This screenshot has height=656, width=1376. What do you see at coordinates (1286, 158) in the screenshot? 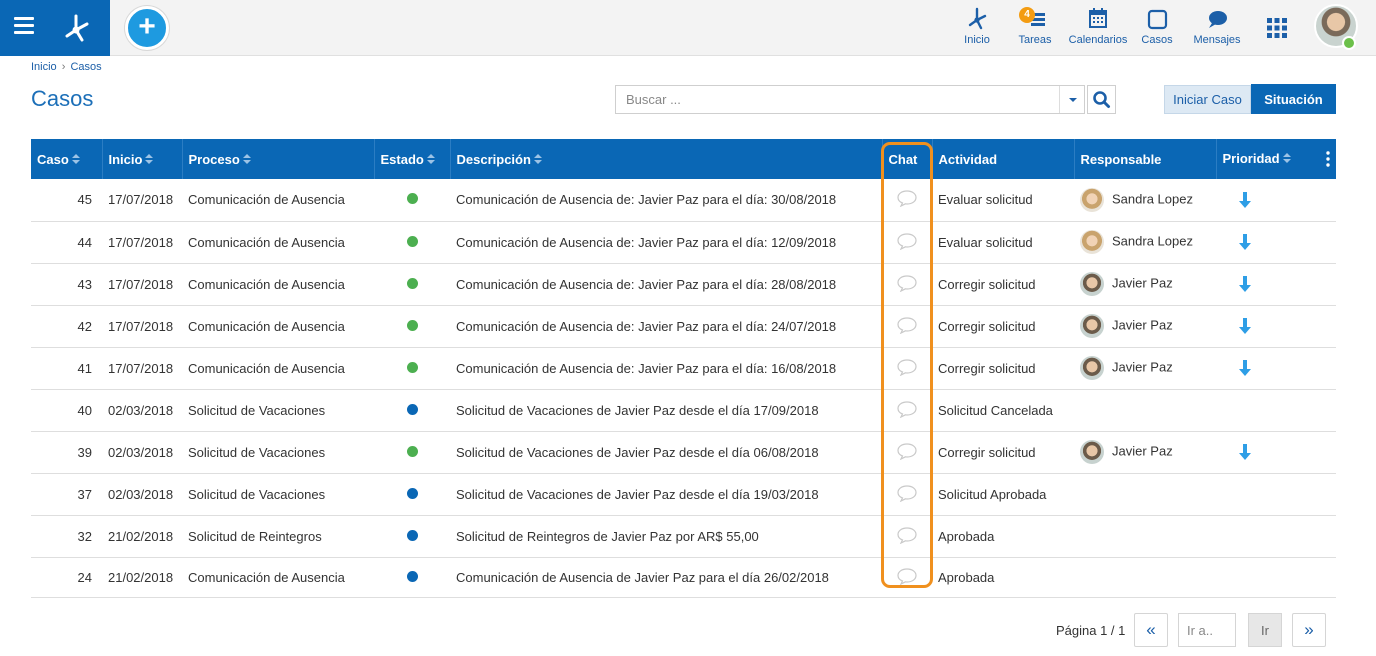
I see `sort-icon` at bounding box center [1286, 158].